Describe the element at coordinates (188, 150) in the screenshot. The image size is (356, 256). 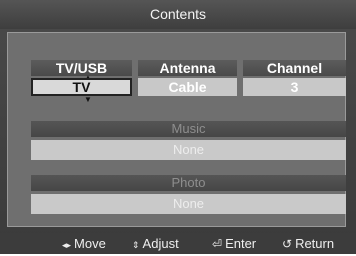
I see `music-value: None` at that location.